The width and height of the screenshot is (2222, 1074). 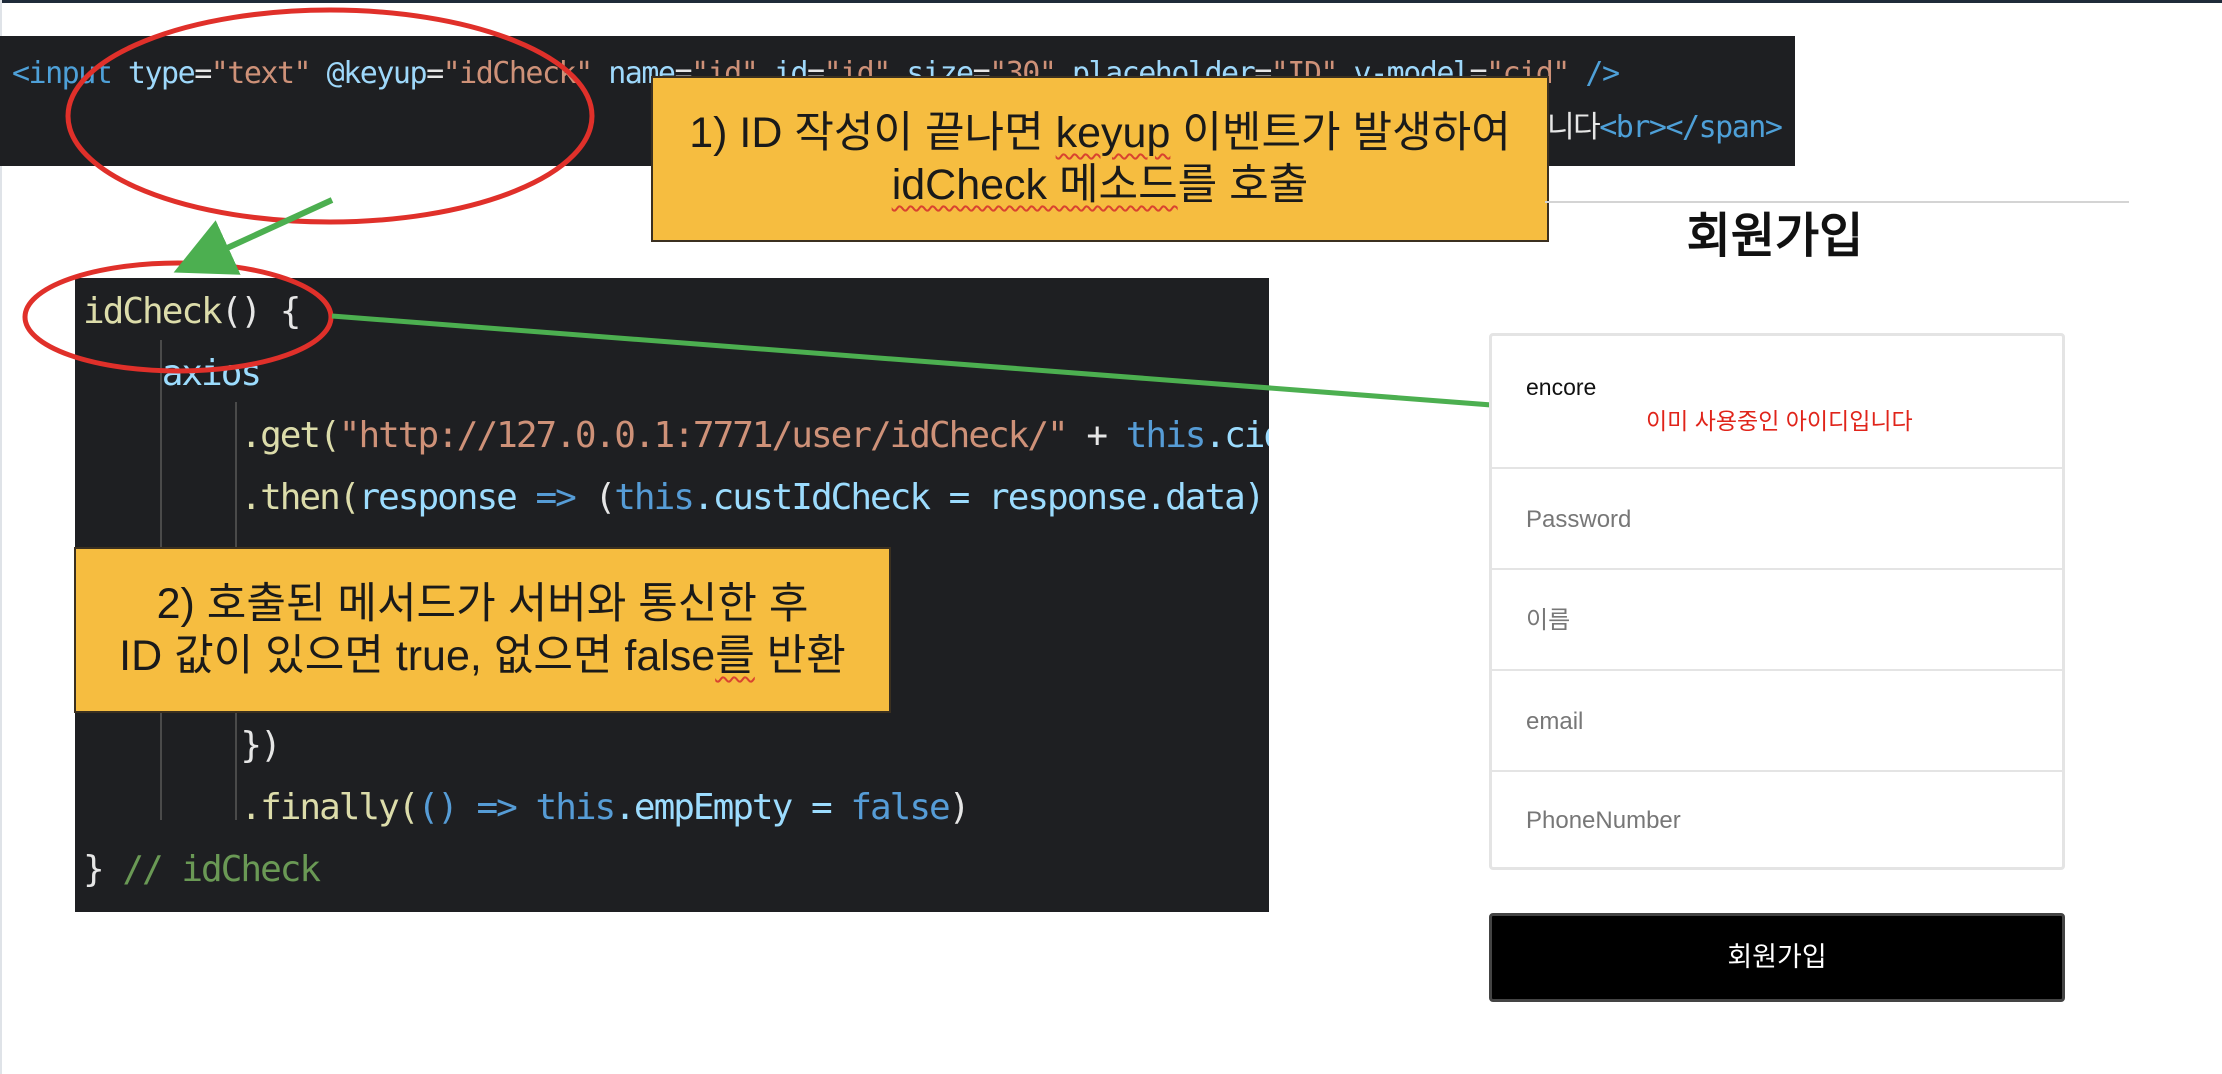 What do you see at coordinates (1777, 402) in the screenshot?
I see `id-field: encore 이미 사용중인 아이디입니다` at bounding box center [1777, 402].